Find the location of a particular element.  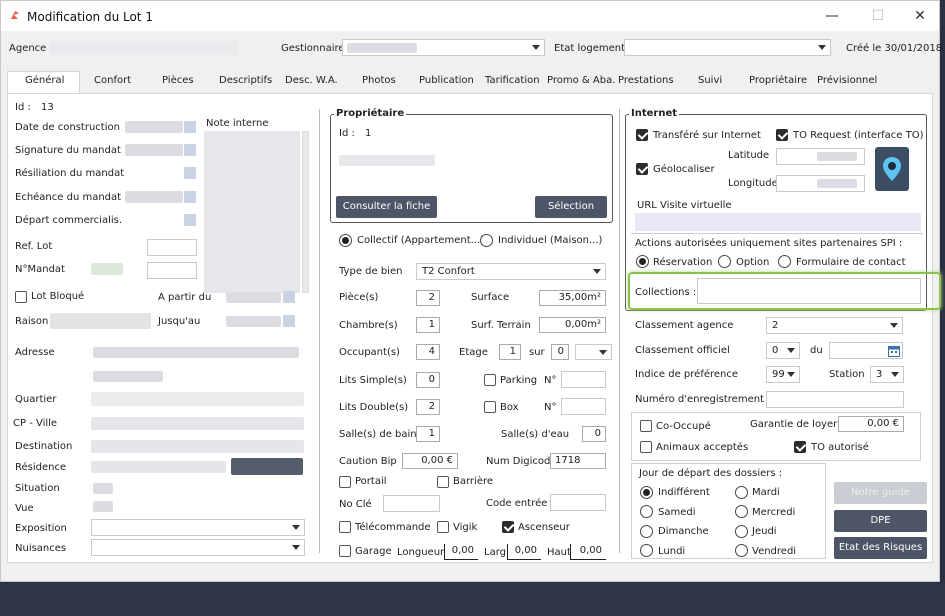

etat-logement-select is located at coordinates (727, 47).